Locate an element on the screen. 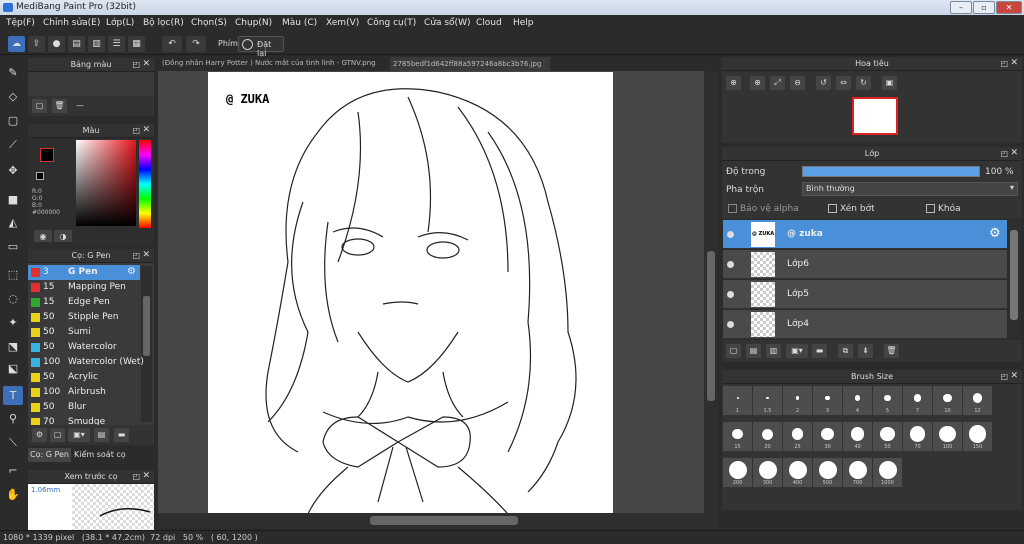 The image size is (1024, 544). layer-scrollbar is located at coordinates (1014, 279).